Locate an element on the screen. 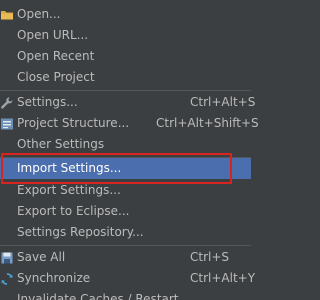 This screenshot has width=320, height=300. menu-item-label: Open Recent is located at coordinates (56, 56).